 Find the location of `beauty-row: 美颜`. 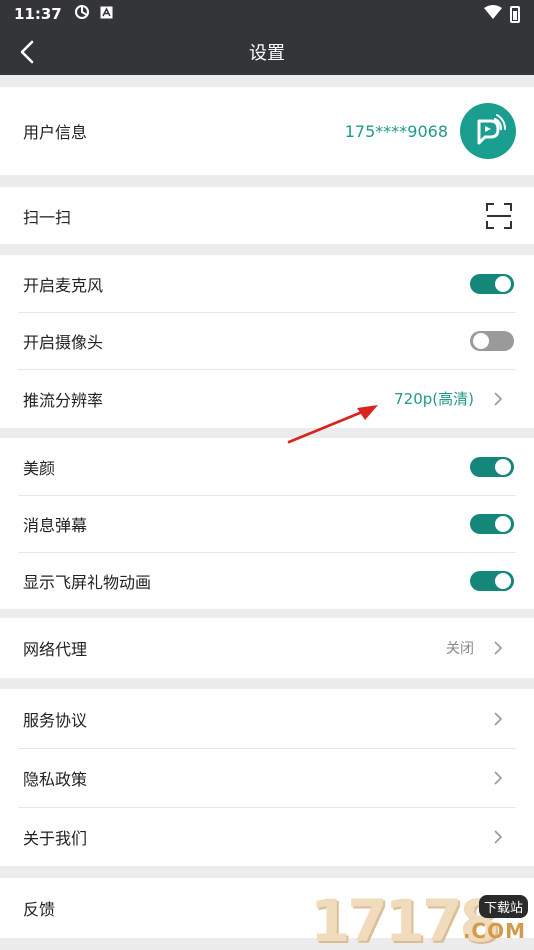

beauty-row: 美颜 is located at coordinates (267, 466).